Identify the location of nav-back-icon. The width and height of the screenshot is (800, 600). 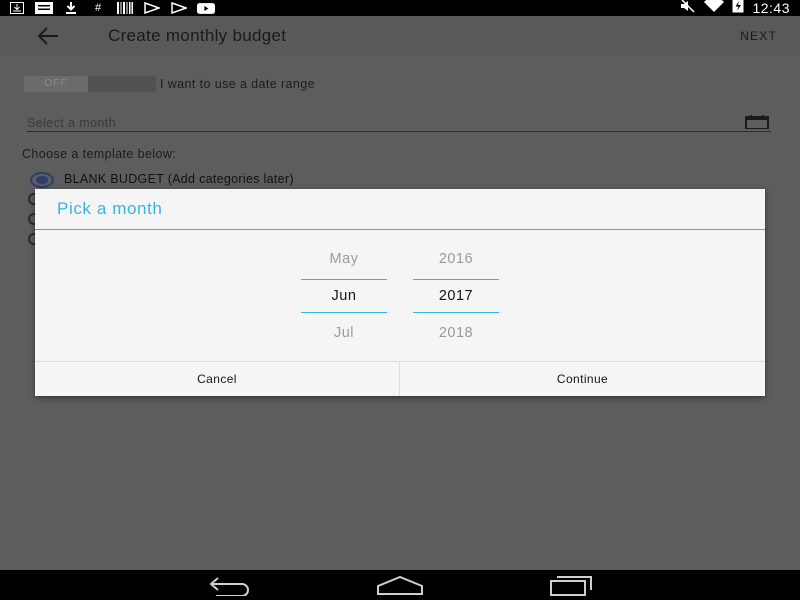
(229, 585).